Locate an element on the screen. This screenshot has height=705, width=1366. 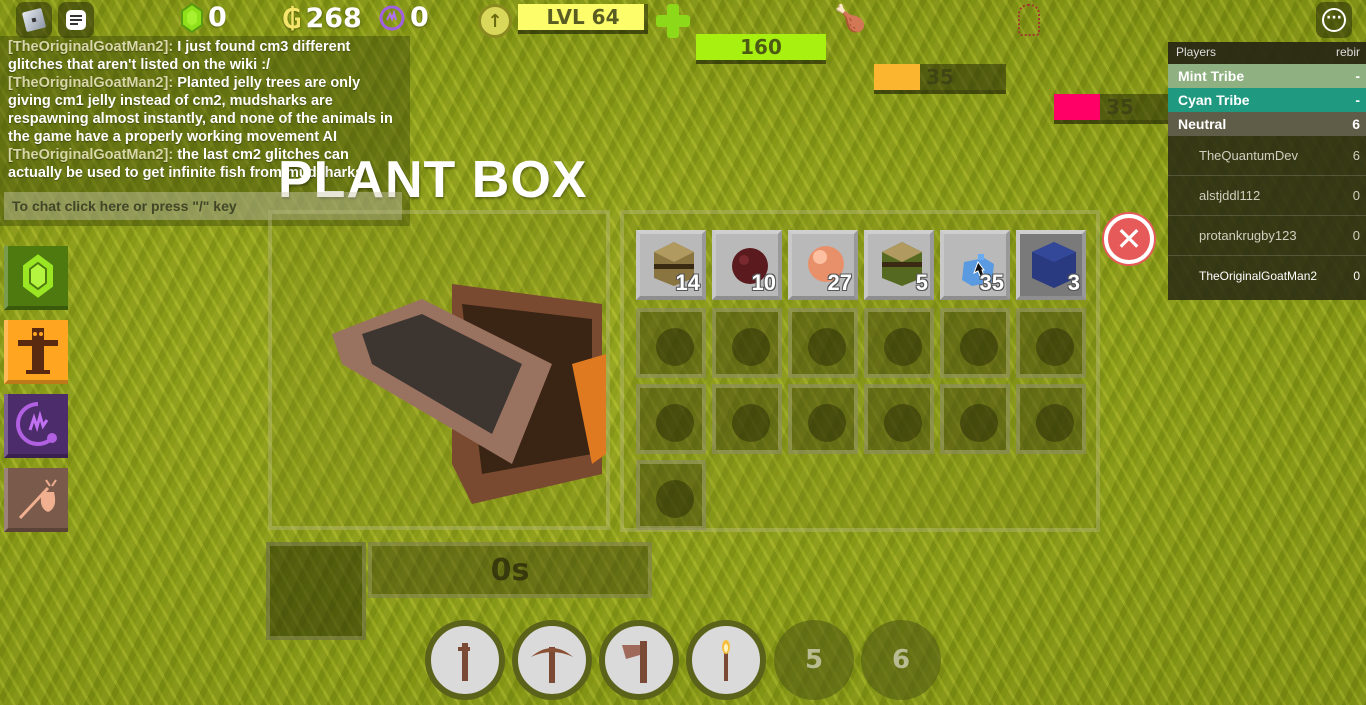
body-temperature-icon is located at coordinates (1029, 20).